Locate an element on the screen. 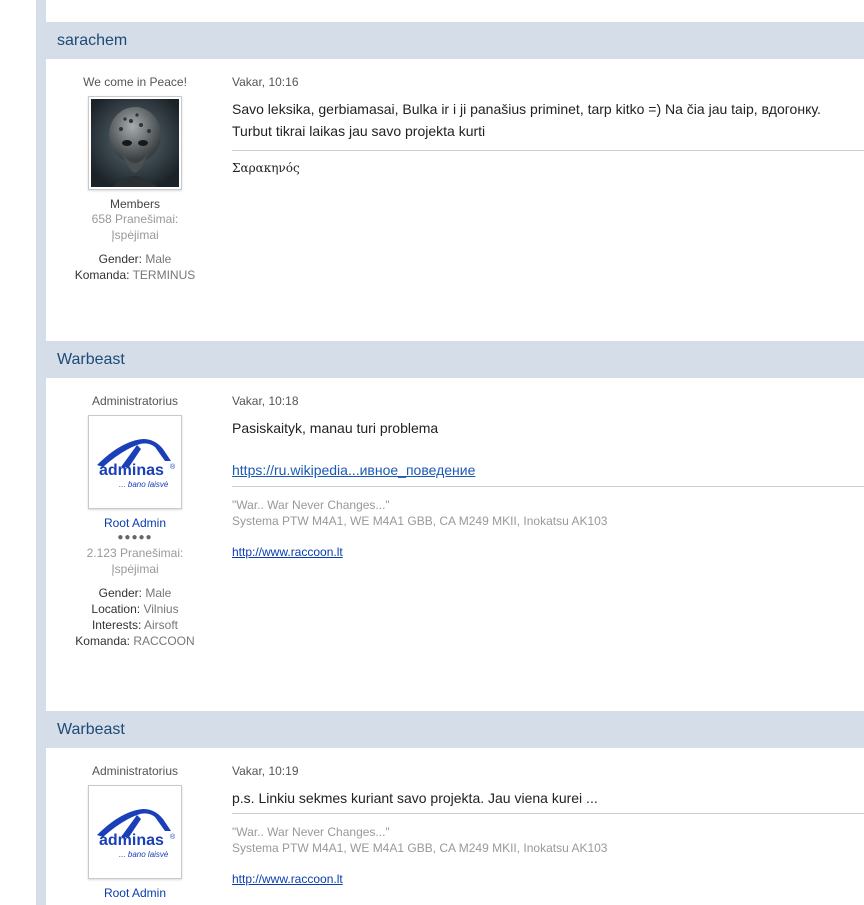 The image size is (864, 905). post-date: Vakar, 10:18 is located at coordinates (548, 401).